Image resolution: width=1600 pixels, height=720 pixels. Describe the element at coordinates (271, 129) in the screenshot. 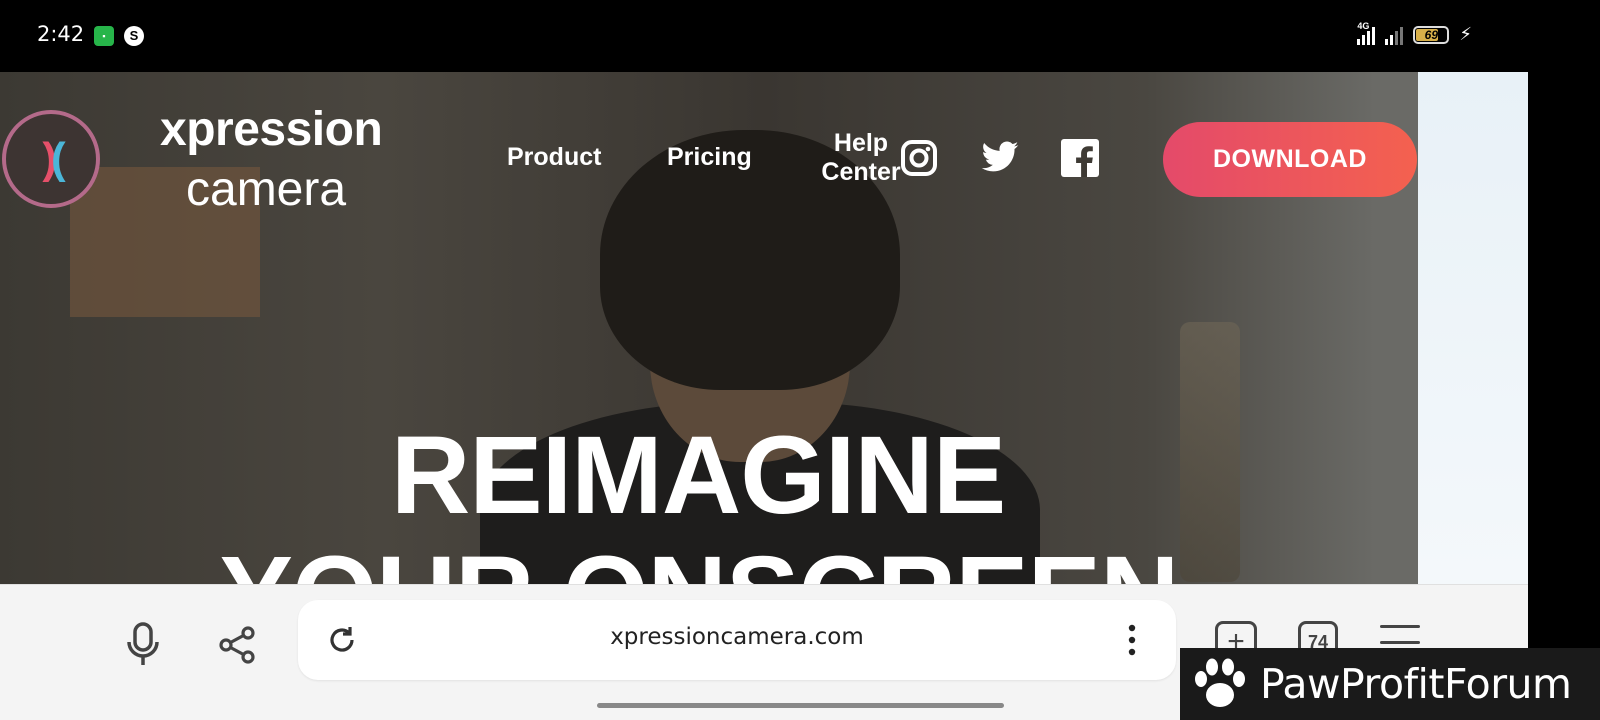

I see `brand-name-top: xpression` at that location.